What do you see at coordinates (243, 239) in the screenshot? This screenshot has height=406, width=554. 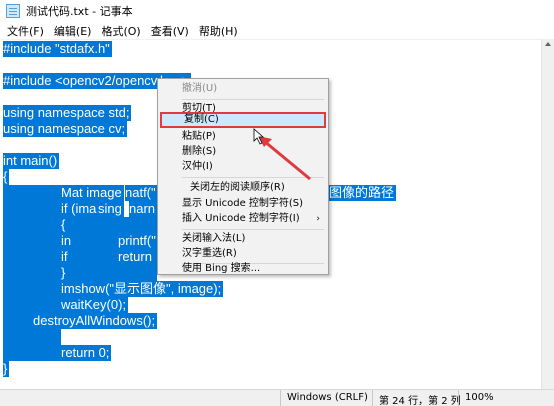 I see `menu-item-close-ime: 关闭输入法(L)` at bounding box center [243, 239].